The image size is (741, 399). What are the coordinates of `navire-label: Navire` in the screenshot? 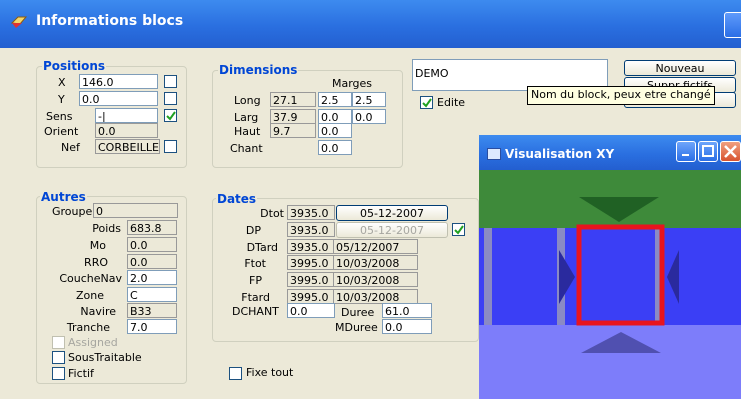 It's located at (98, 311).